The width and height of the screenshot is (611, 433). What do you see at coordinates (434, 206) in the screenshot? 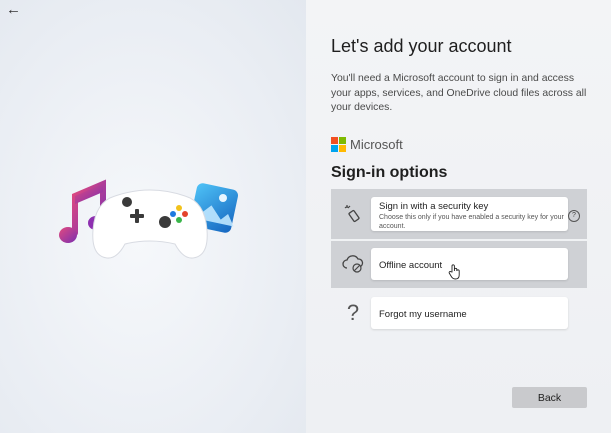
I see `option-security-key-label: Sign in with a security key` at bounding box center [434, 206].